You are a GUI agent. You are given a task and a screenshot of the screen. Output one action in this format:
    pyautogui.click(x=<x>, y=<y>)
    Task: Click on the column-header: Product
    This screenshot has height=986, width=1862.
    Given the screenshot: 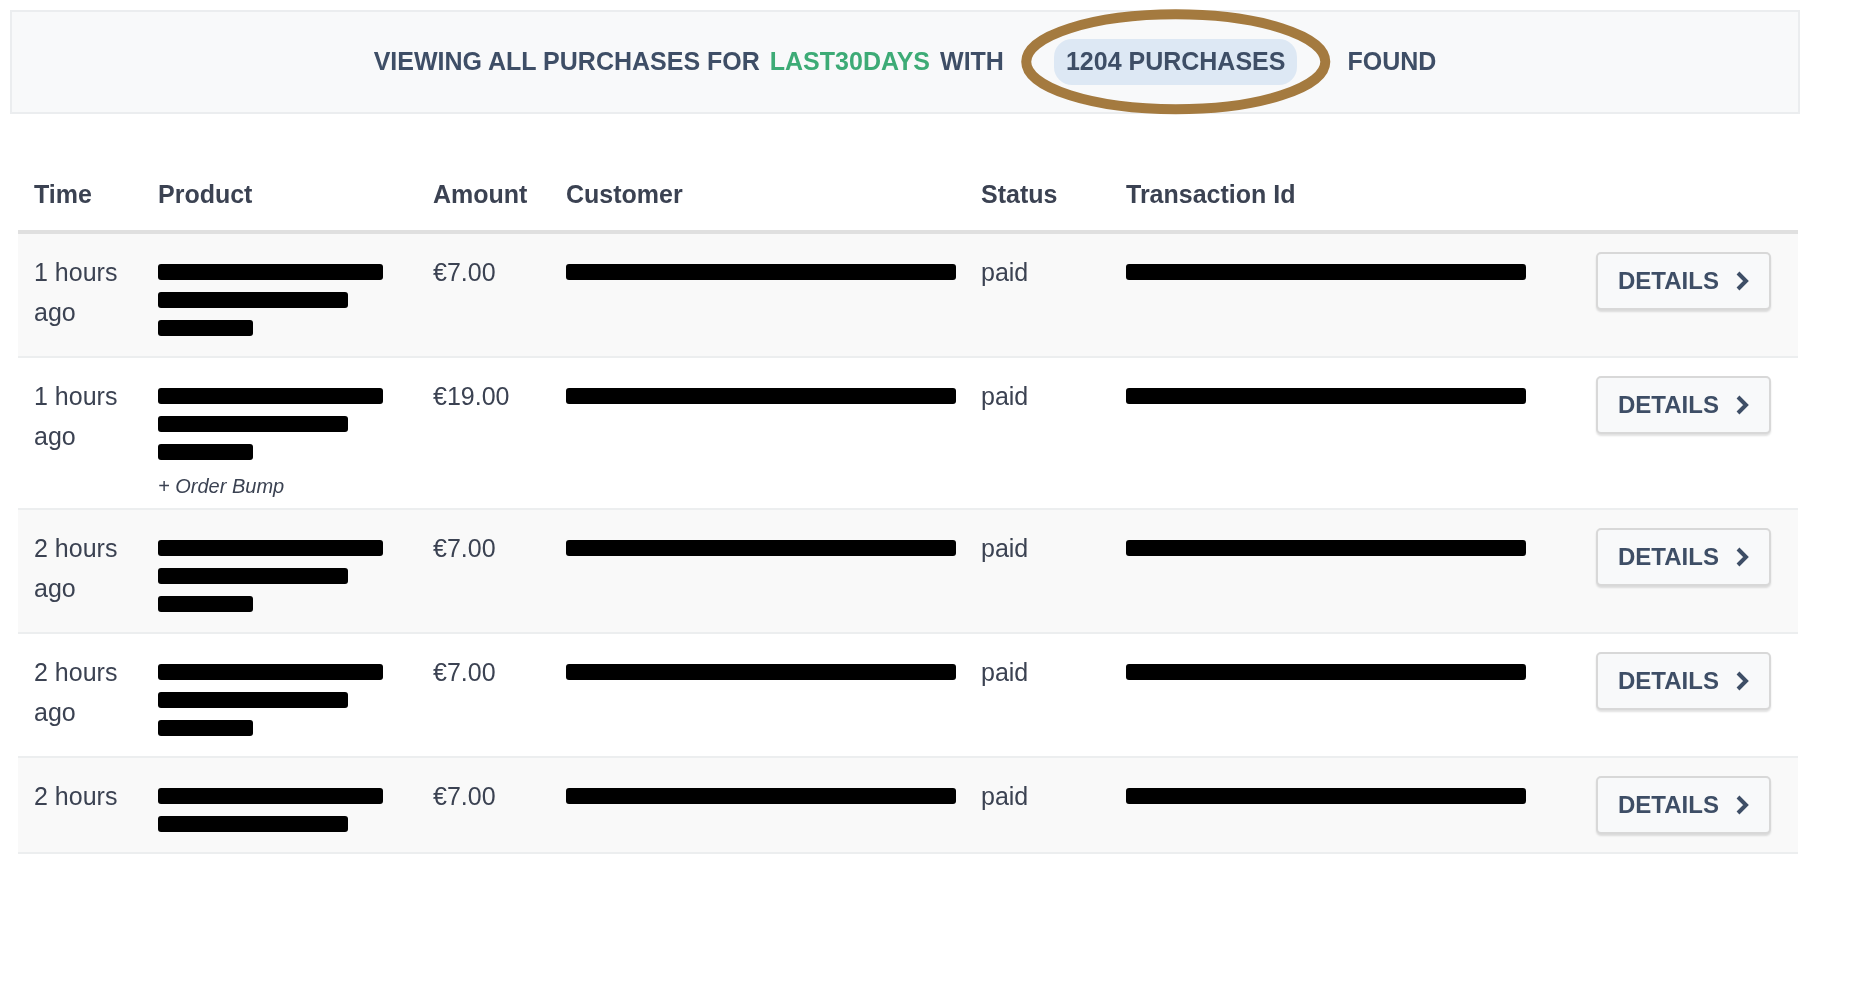 What is the action you would take?
    pyautogui.click(x=205, y=194)
    